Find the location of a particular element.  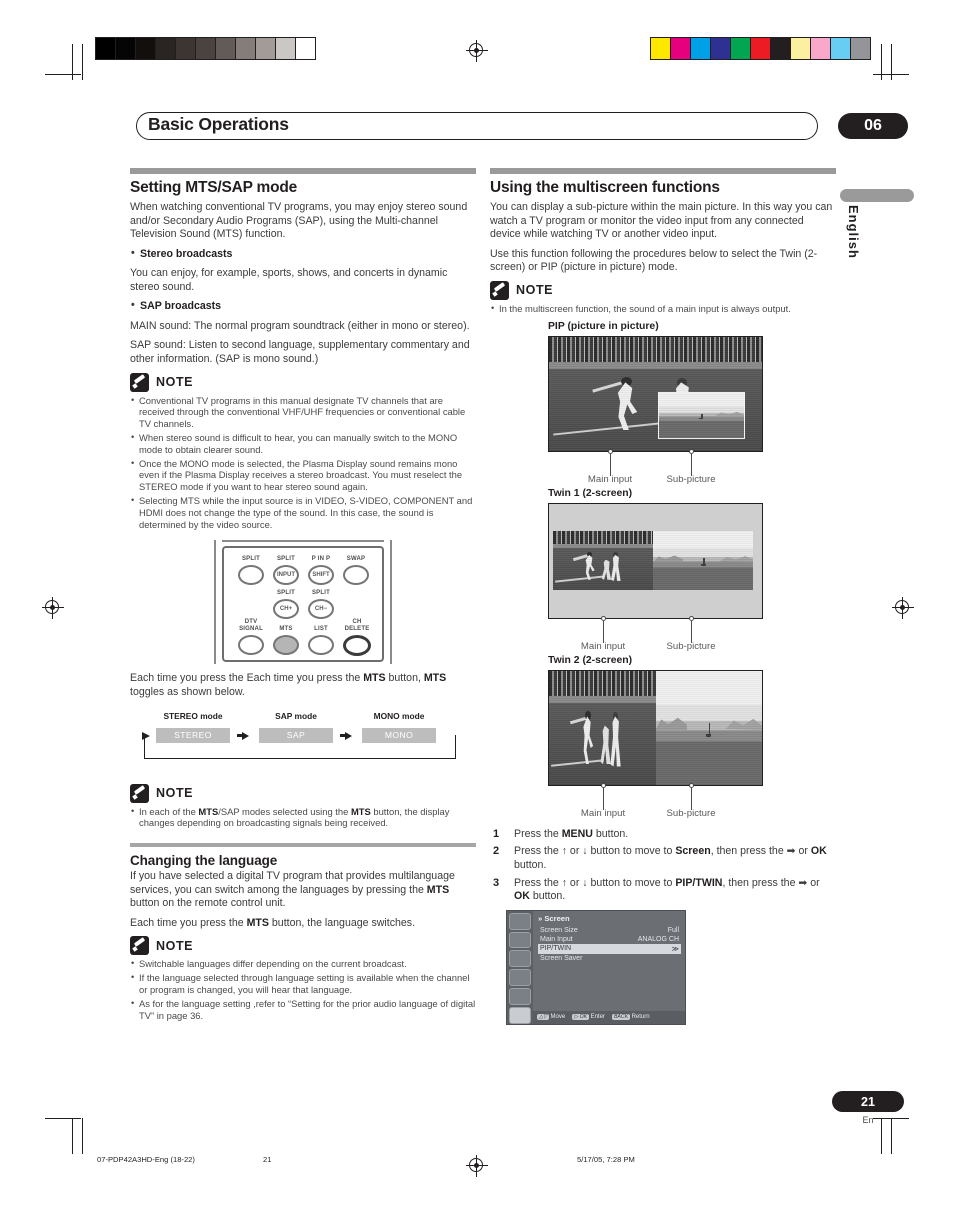

crop-mark-tr-v is located at coordinates (881, 62).